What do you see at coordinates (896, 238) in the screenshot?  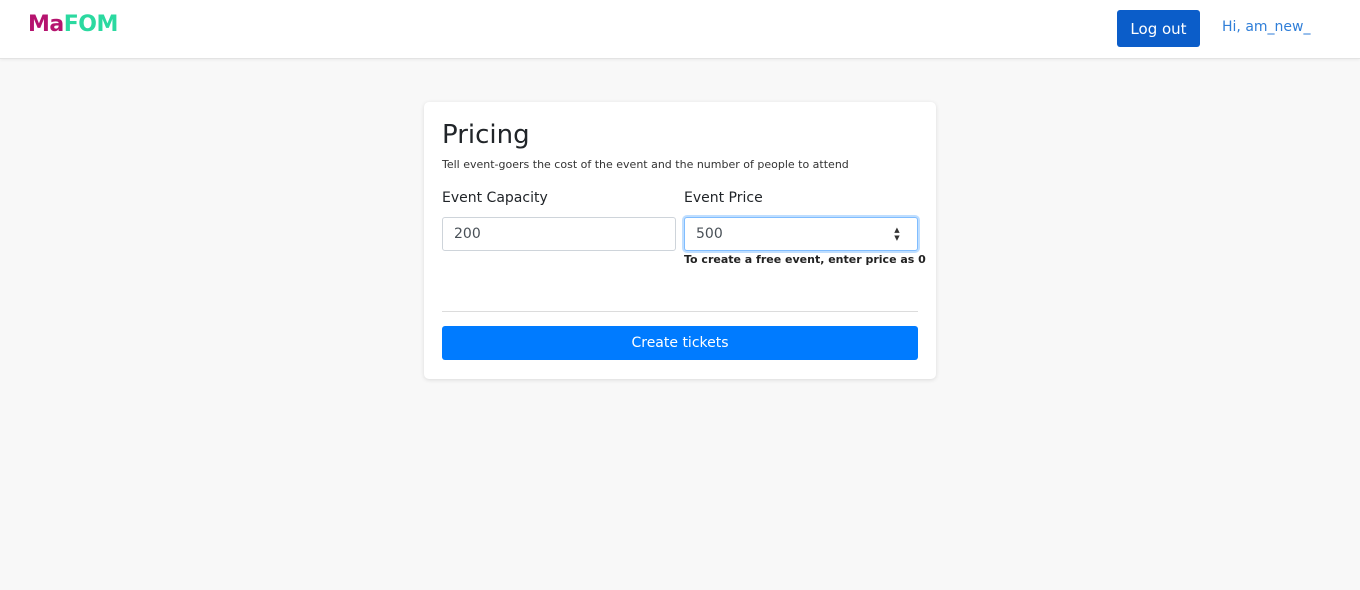 I see `spinner-down-icon: ▼` at bounding box center [896, 238].